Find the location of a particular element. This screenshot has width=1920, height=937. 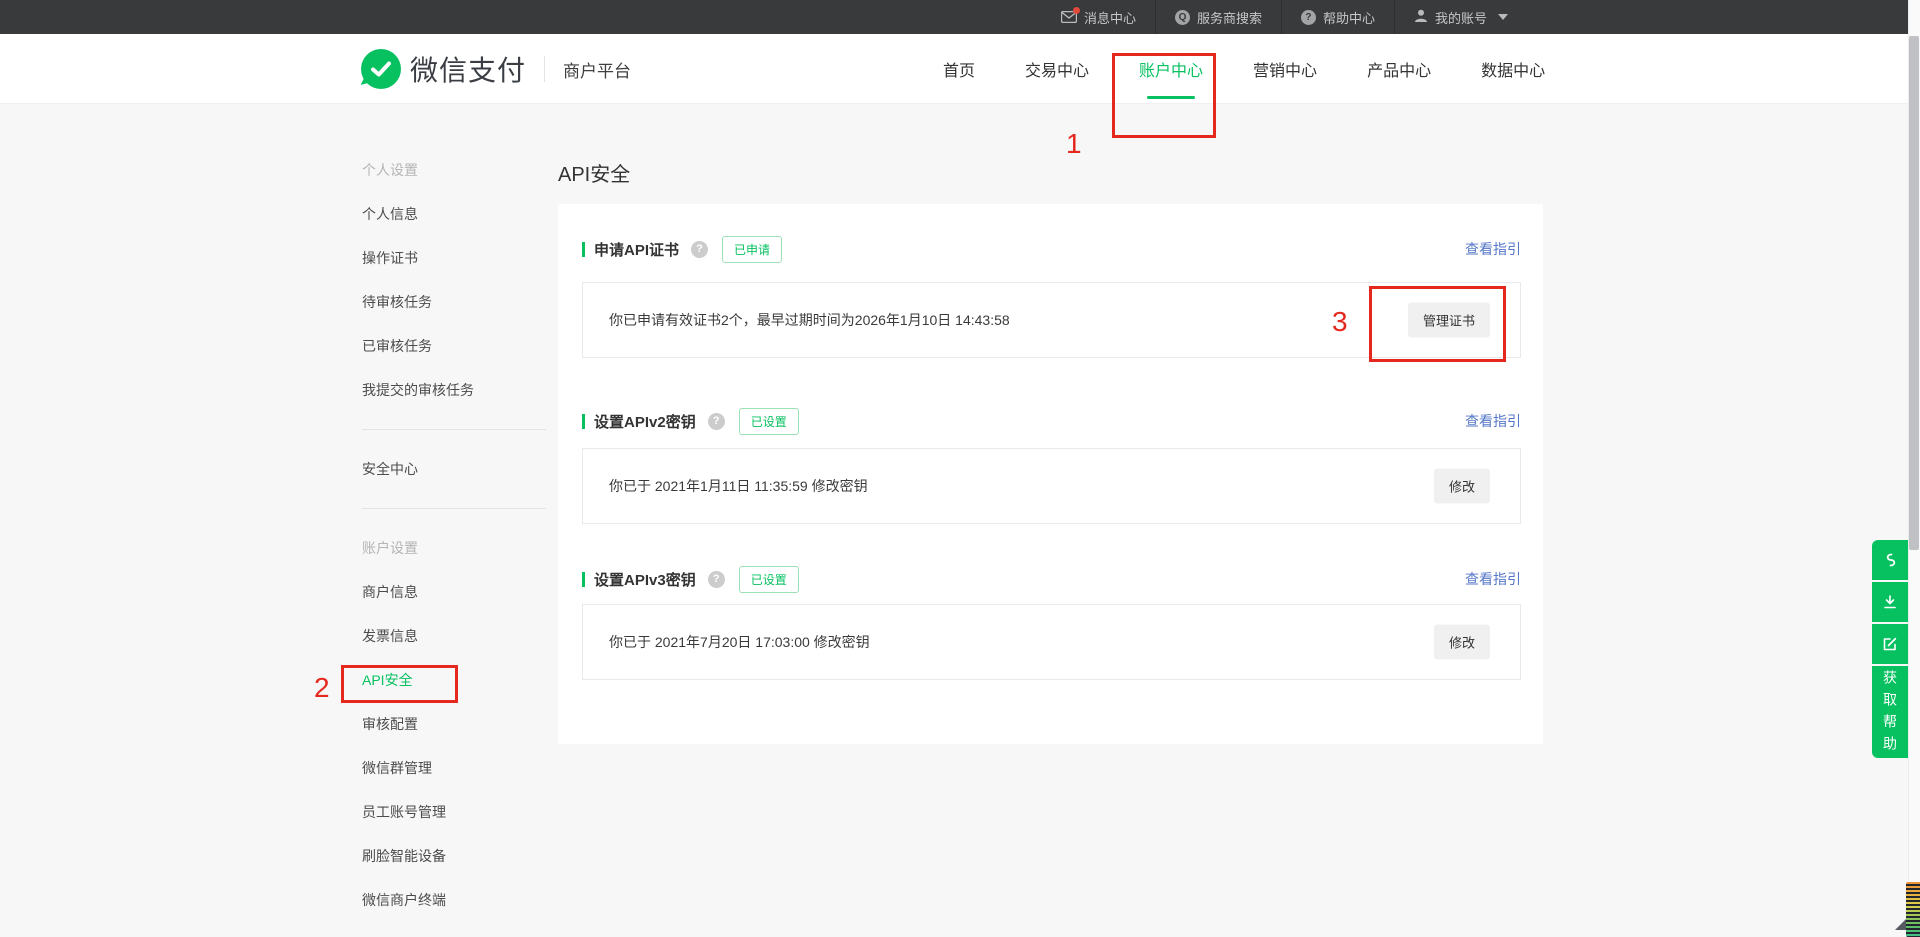

notification-dot is located at coordinates (1076, 10).